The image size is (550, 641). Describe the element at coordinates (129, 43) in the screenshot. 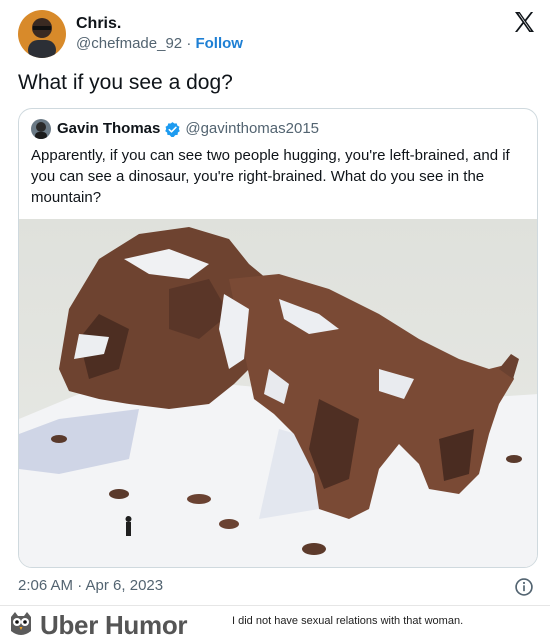

I see `author-handle: @chefmade_92` at that location.